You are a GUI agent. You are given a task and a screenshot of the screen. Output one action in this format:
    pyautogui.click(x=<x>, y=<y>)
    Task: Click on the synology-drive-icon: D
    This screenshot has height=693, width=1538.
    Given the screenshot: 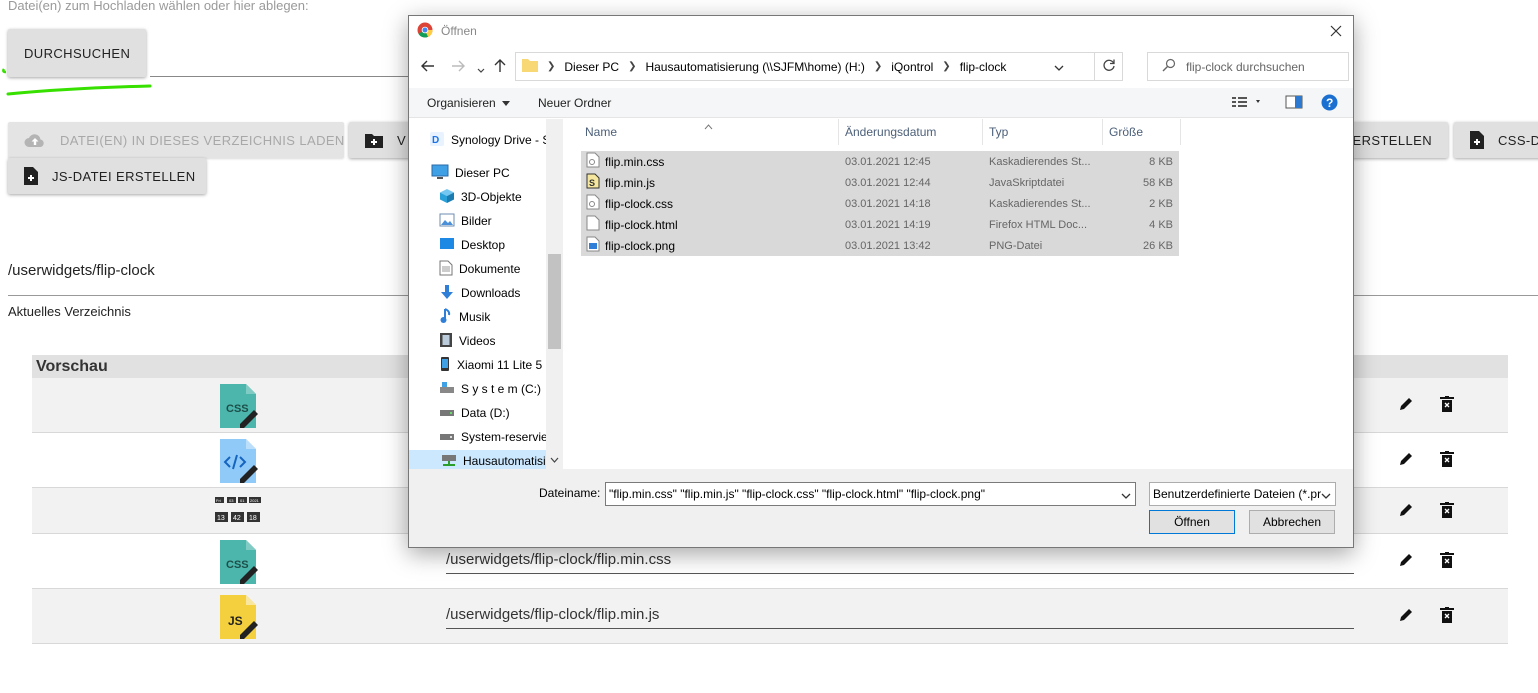 What is the action you would take?
    pyautogui.click(x=437, y=140)
    